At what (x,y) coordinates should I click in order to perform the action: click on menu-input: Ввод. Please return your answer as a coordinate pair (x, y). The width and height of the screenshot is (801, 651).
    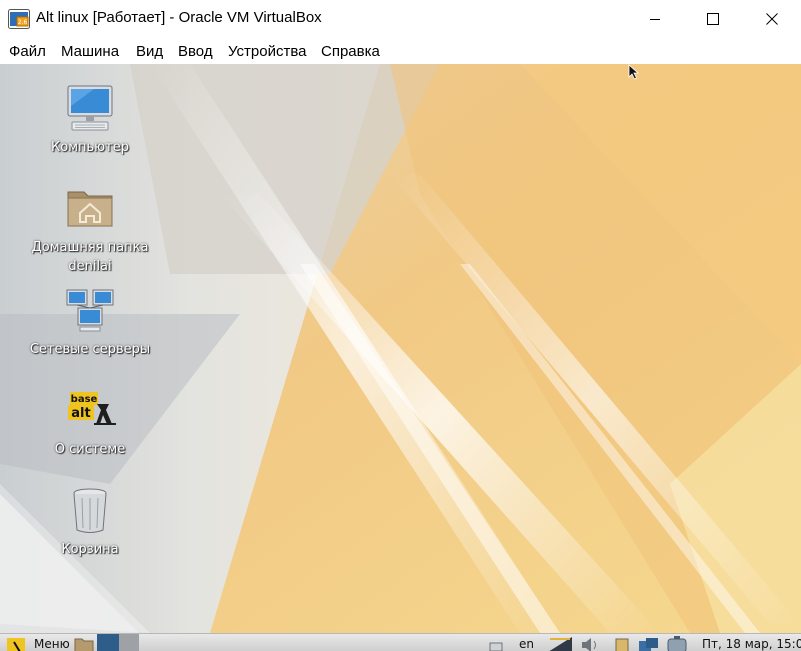
    Looking at the image, I should click on (195, 51).